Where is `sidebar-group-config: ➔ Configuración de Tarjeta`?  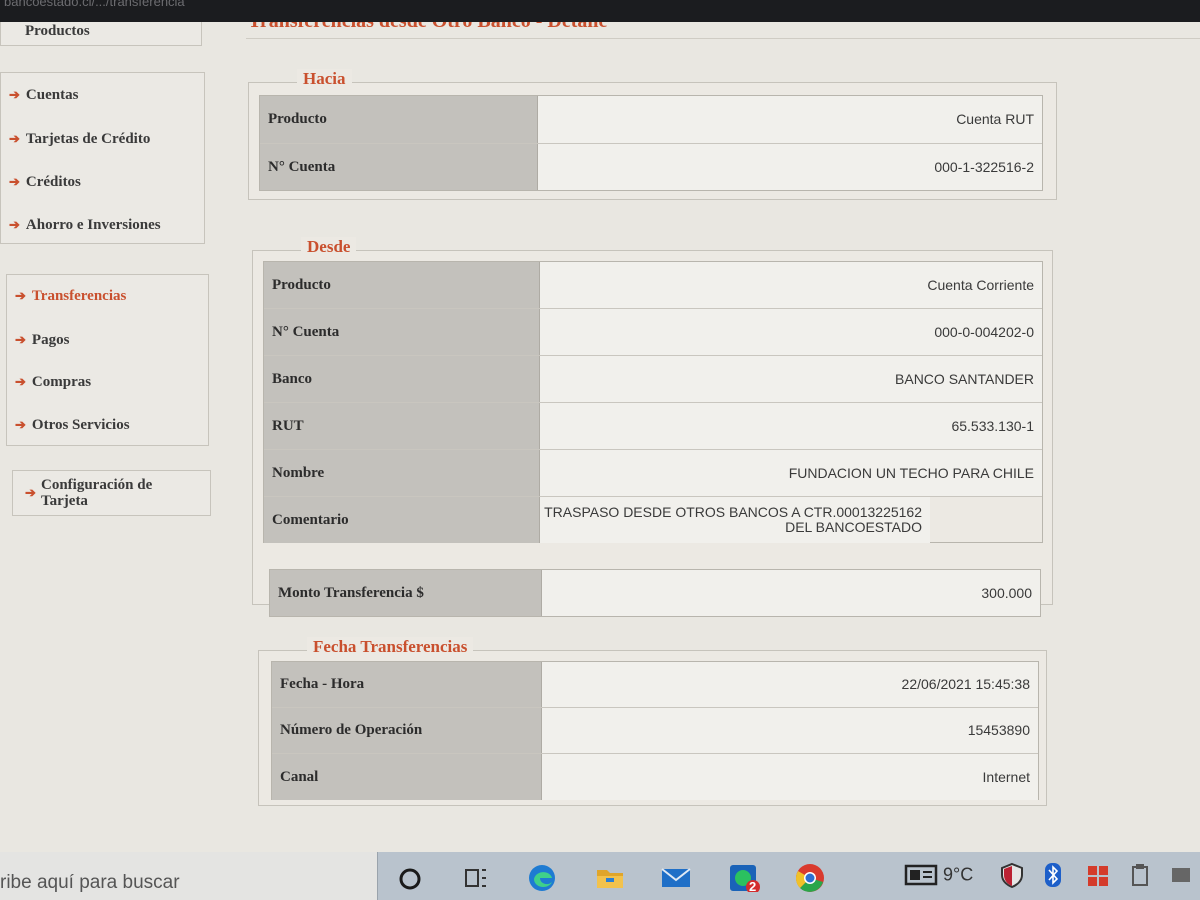 sidebar-group-config: ➔ Configuración de Tarjeta is located at coordinates (111, 493).